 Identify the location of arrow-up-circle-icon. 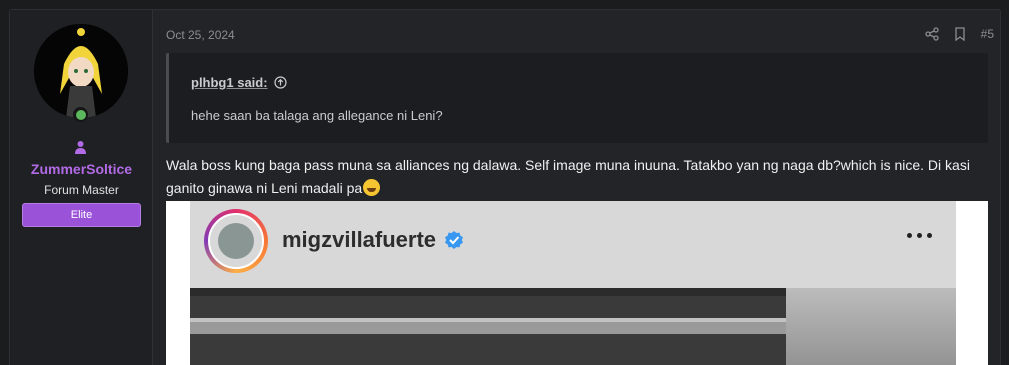
(280, 82).